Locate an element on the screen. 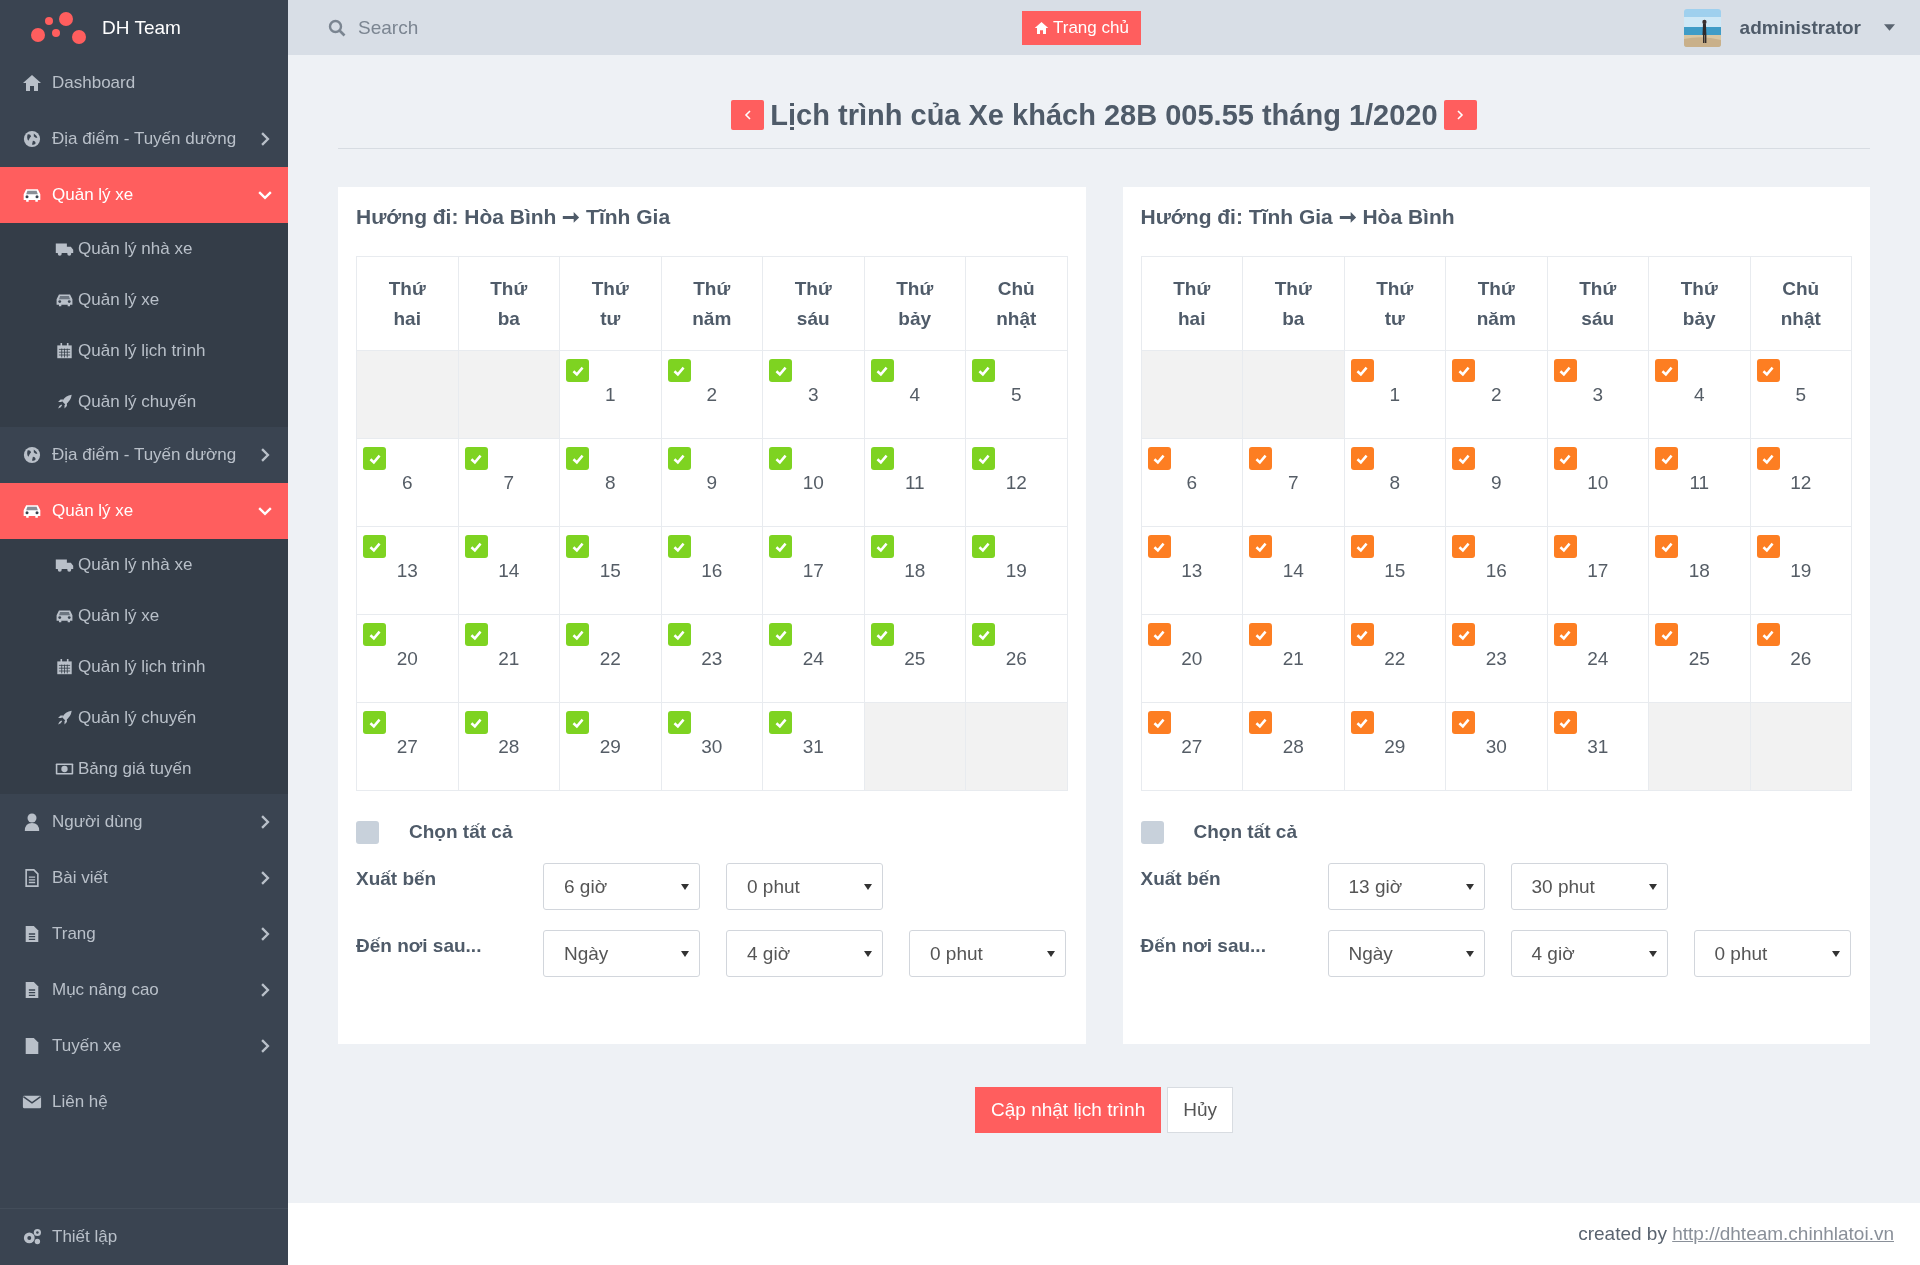 Image resolution: width=1920 pixels, height=1265 pixels. footer-link: http://dhteam.chinhlatoi.vn is located at coordinates (1783, 1233).